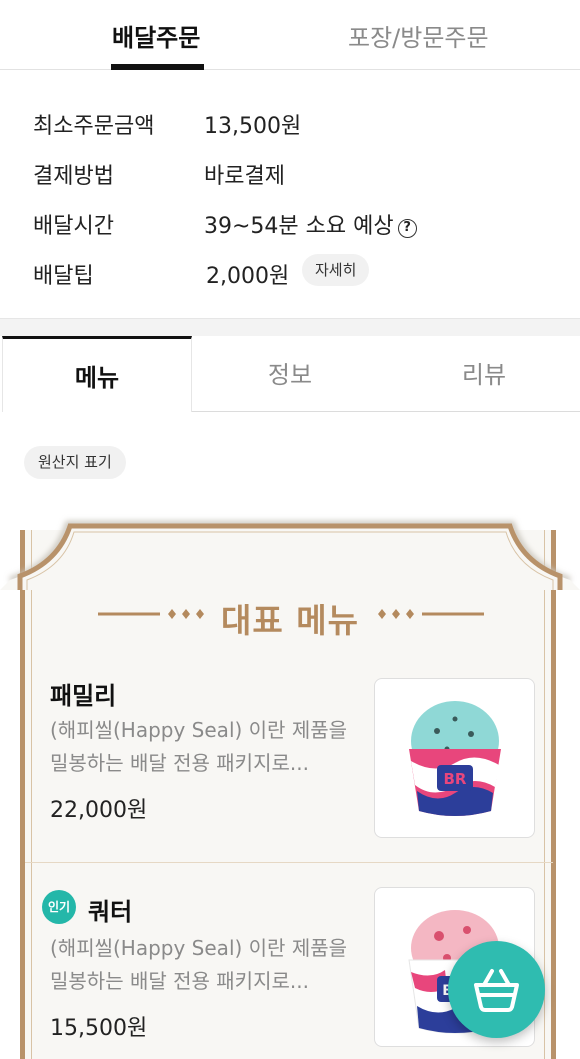 This screenshot has height=1059, width=580. What do you see at coordinates (290, 172) in the screenshot?
I see `payment-row: 결제방법 바로결제` at bounding box center [290, 172].